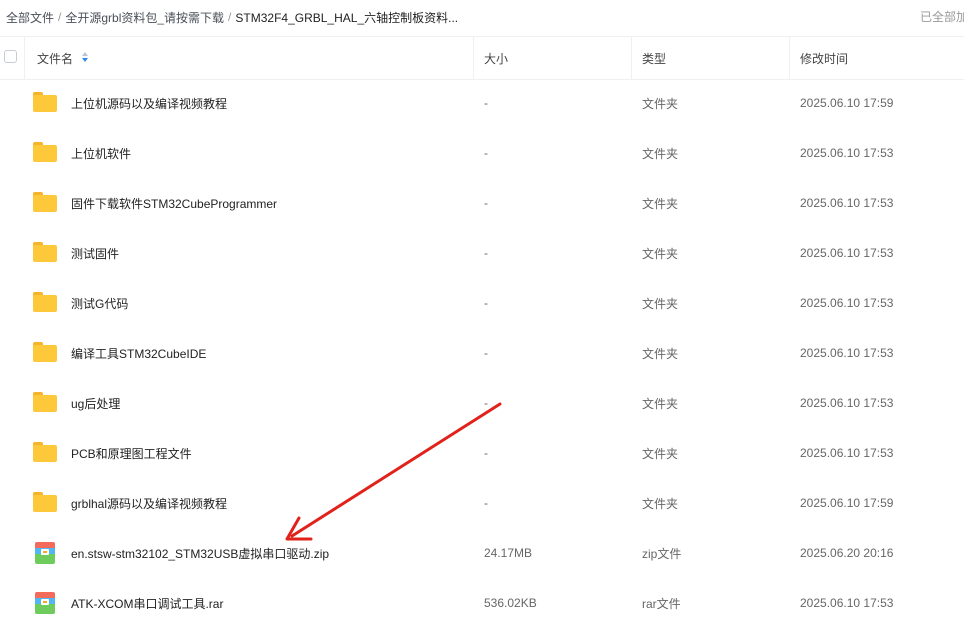  Describe the element at coordinates (482, 403) in the screenshot. I see `file-row: ug后处理 - 文件夹 2025.06.10 17:53` at that location.